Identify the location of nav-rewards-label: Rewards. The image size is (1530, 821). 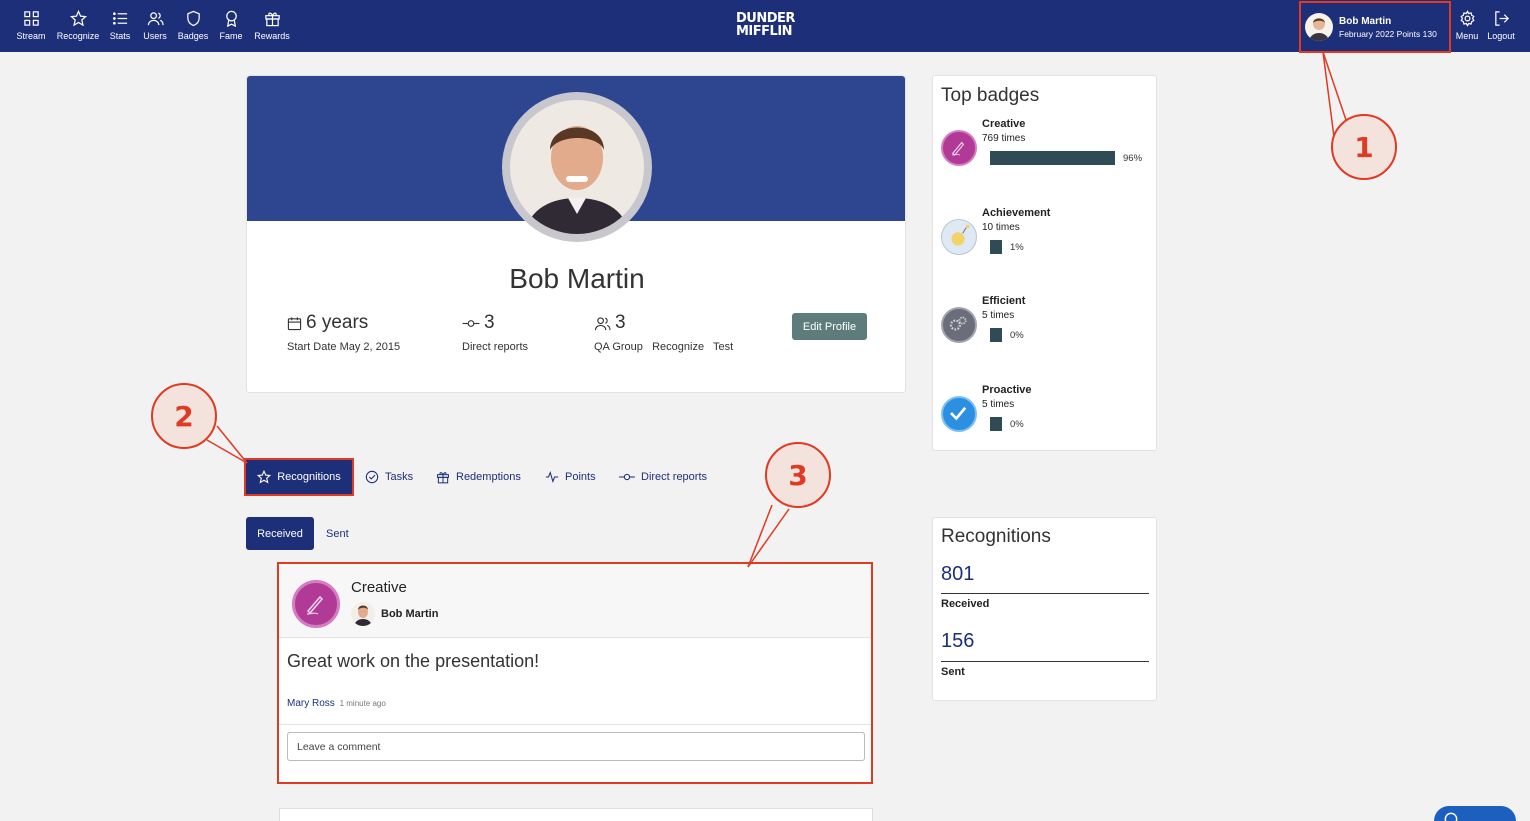
(272, 36).